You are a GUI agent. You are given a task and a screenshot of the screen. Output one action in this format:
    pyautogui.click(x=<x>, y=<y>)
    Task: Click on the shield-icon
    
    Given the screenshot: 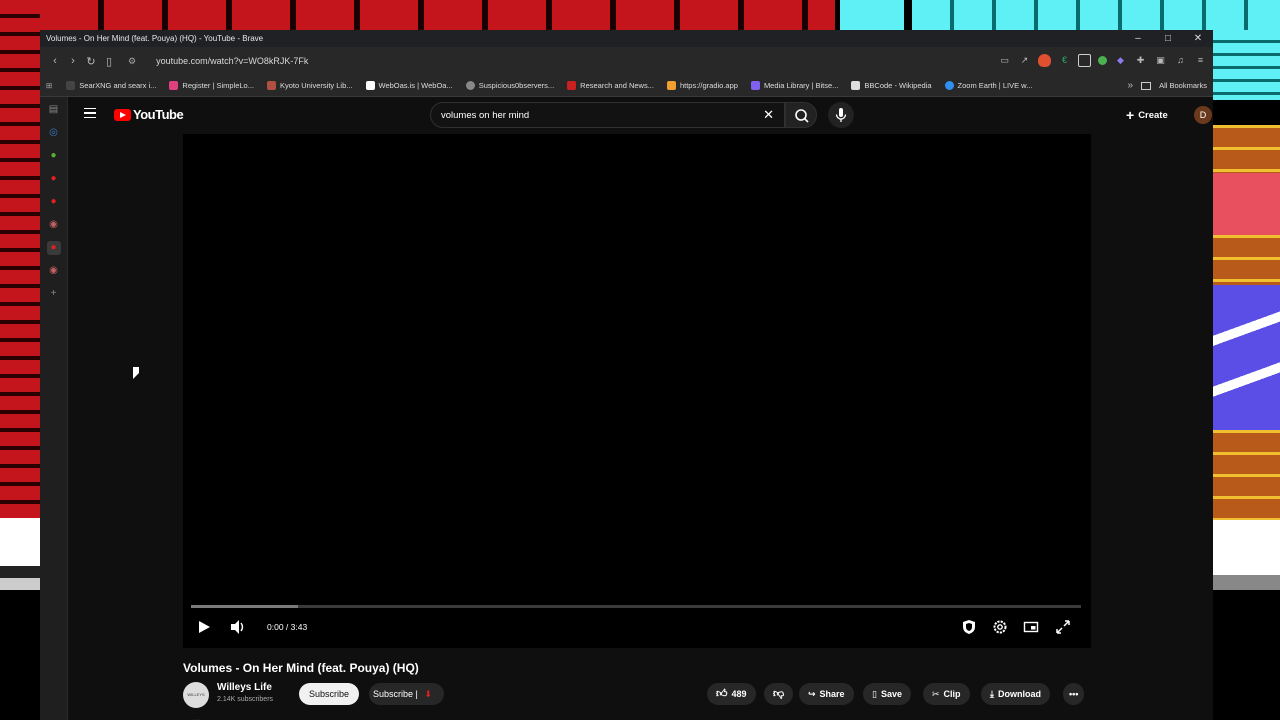 What is the action you would take?
    pyautogui.click(x=969, y=627)
    